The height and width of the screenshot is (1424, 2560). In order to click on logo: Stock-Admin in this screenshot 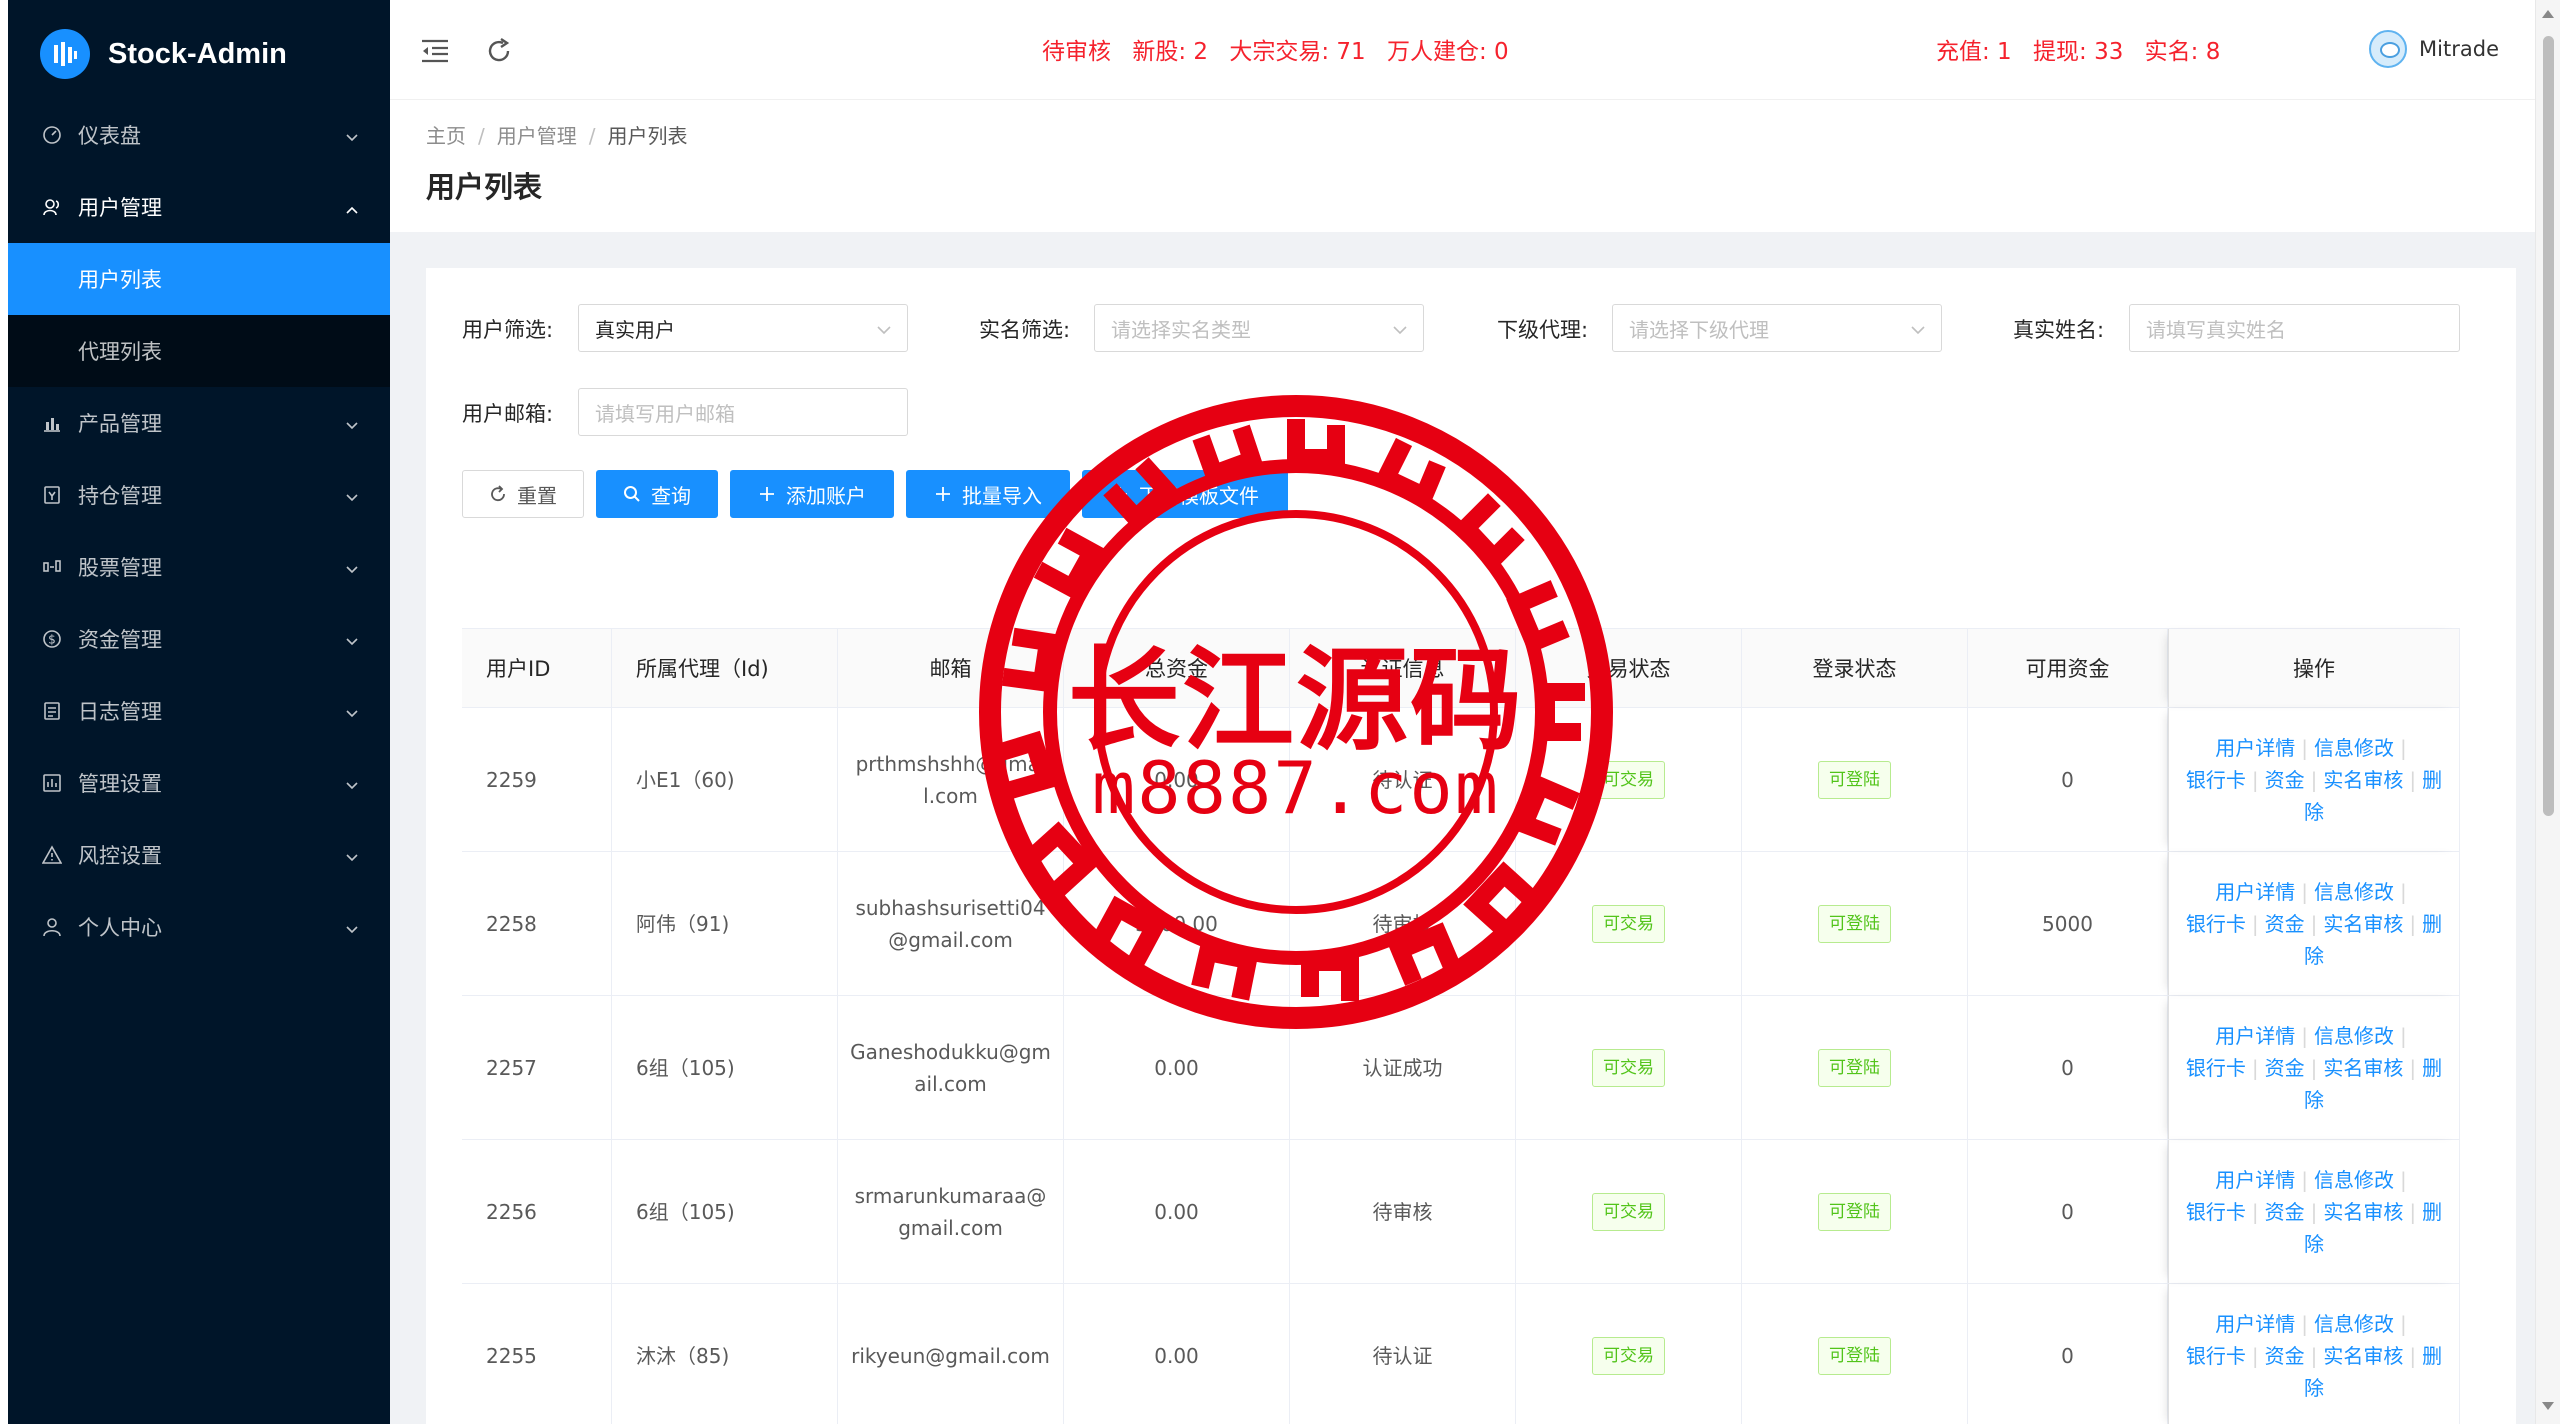, I will do `click(163, 54)`.